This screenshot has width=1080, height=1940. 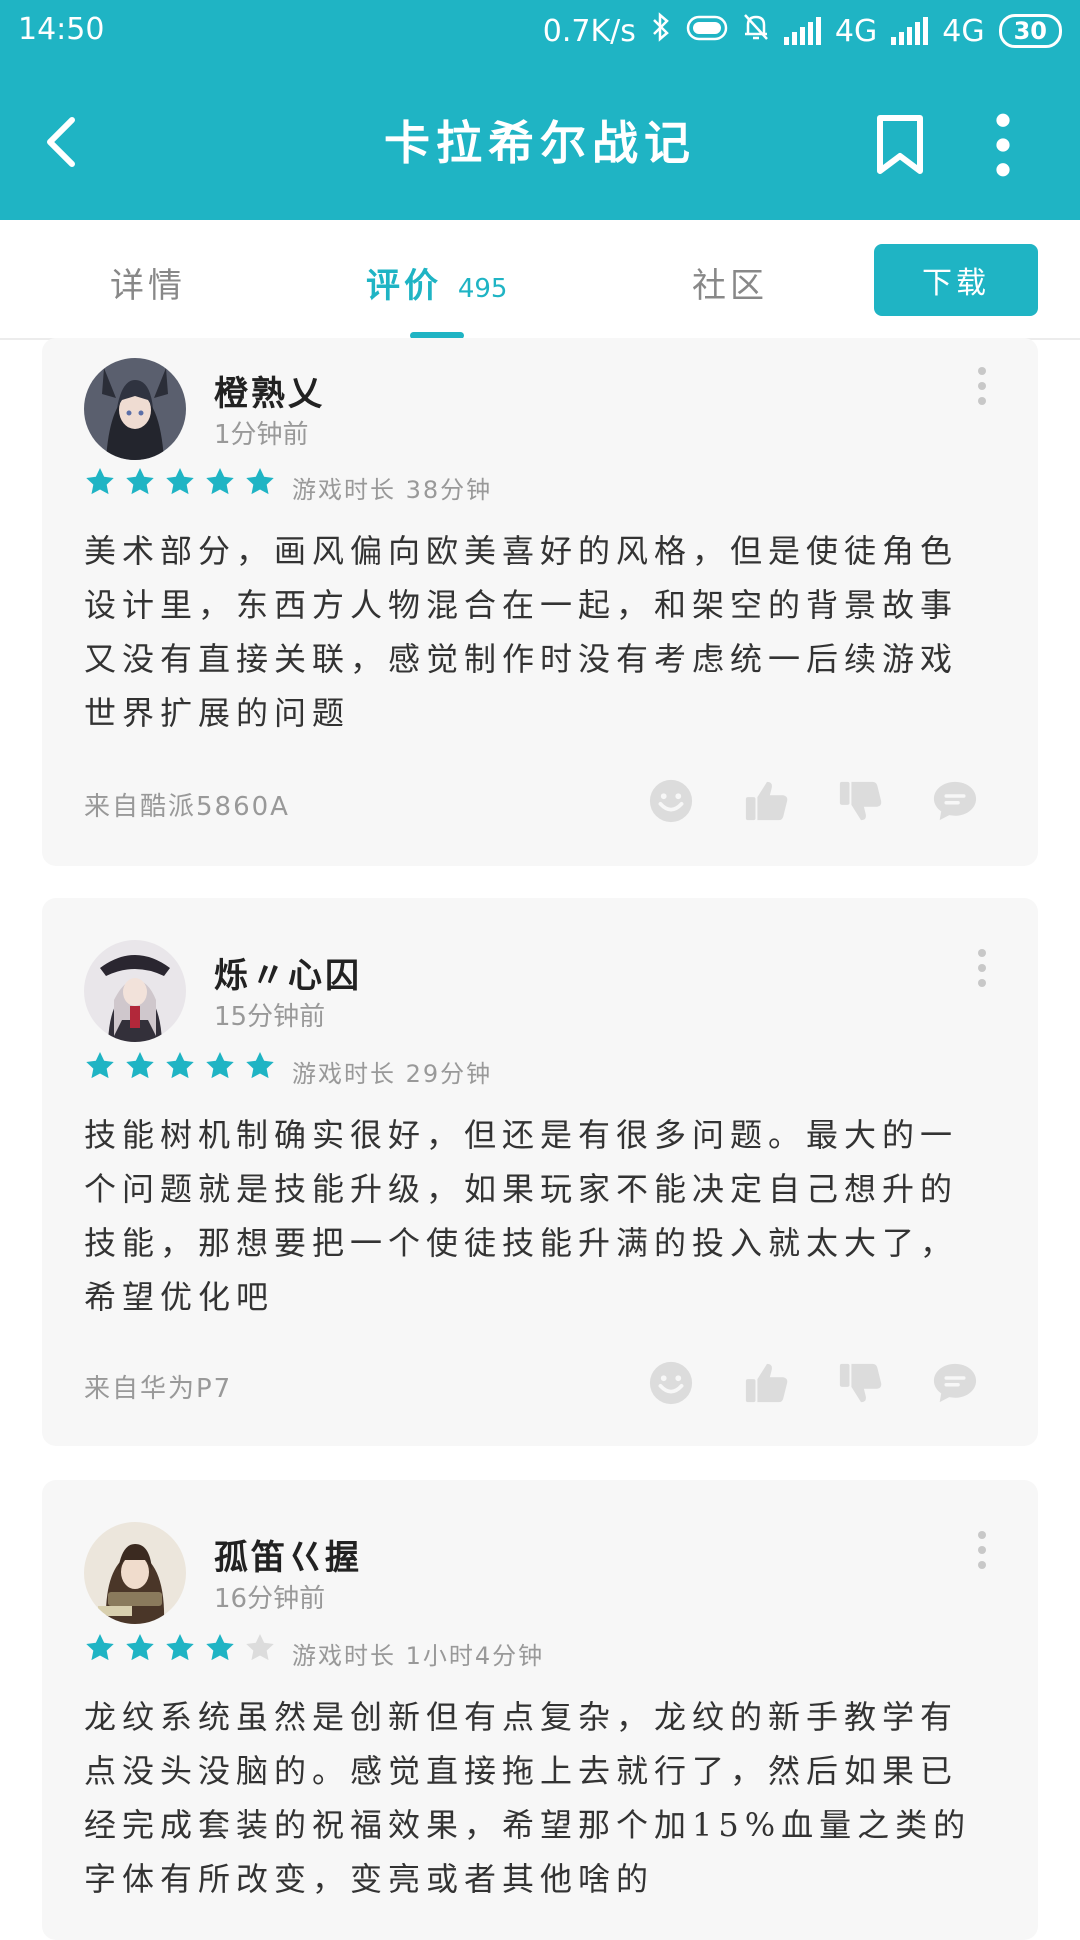 I want to click on status-indicators: 0.7K/s 4G 4G 30, so click(x=802, y=31).